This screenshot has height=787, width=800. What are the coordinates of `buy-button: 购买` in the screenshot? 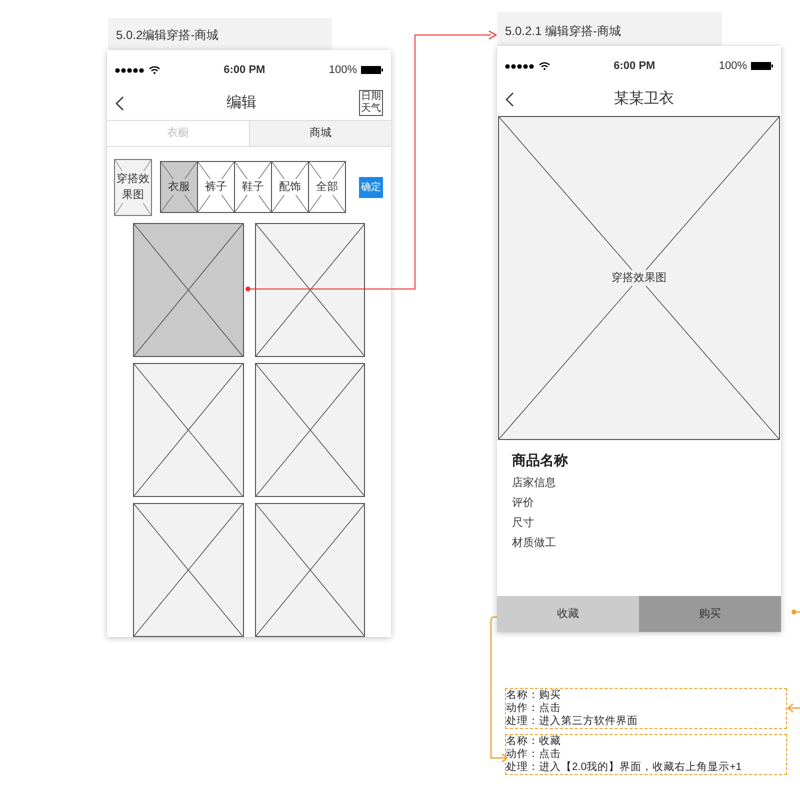 It's located at (710, 614).